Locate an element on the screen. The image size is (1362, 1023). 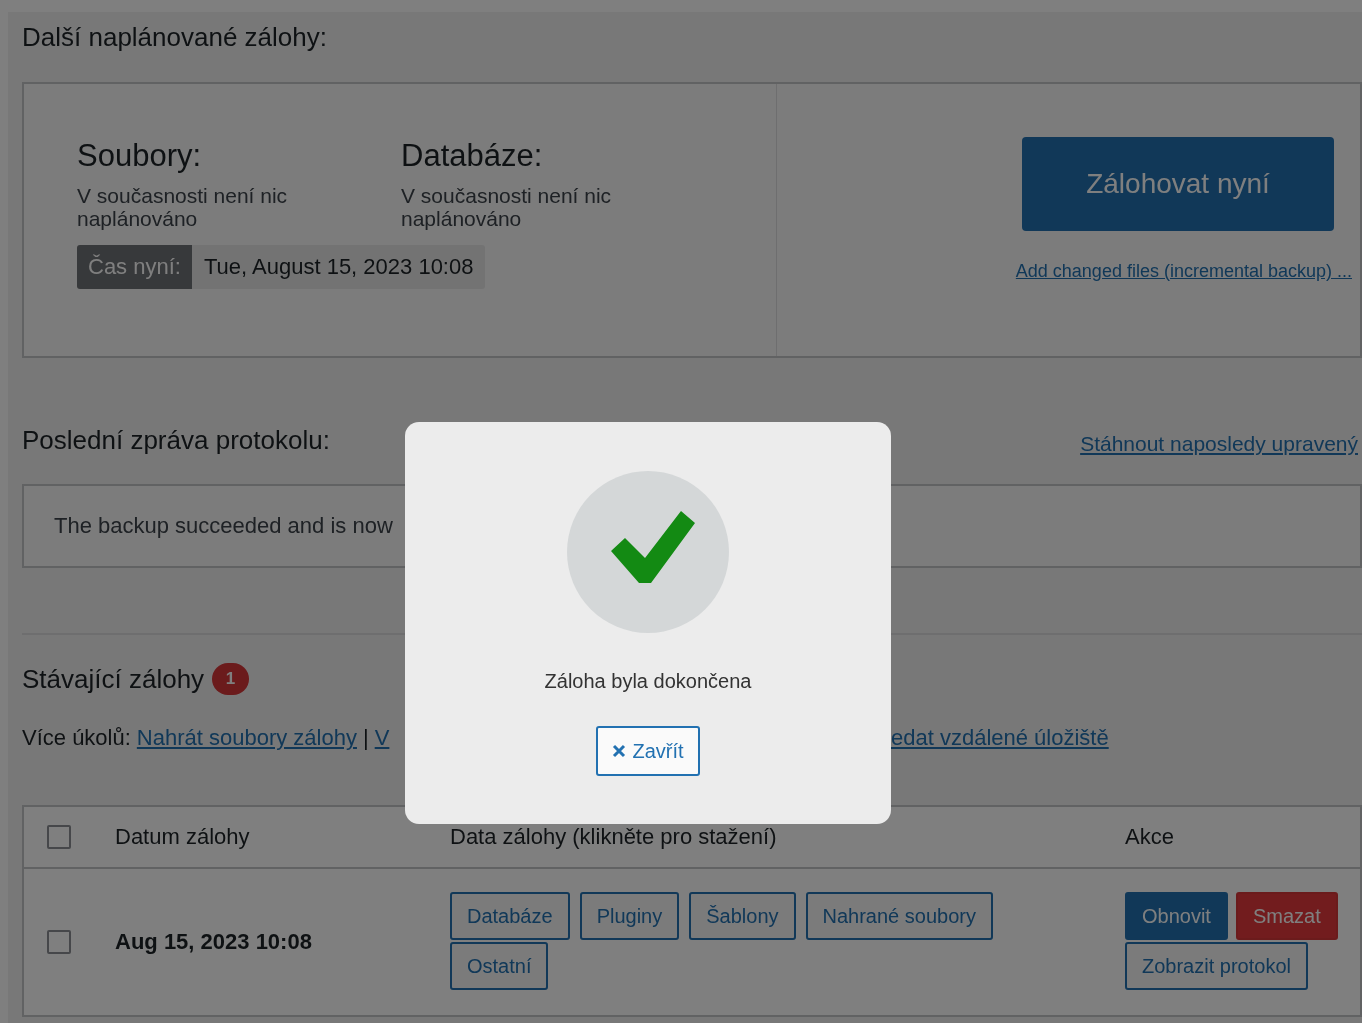
schedule-label: Databáze: is located at coordinates (472, 156).